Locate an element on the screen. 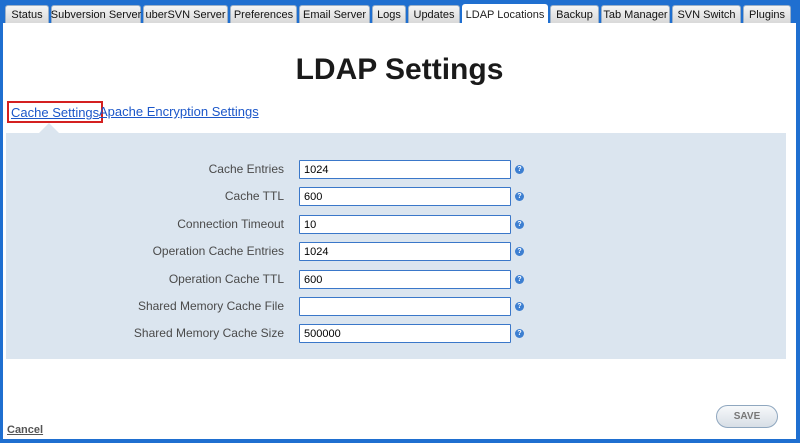 The image size is (800, 443). cache-settings-link: Cache Settings is located at coordinates (55, 112).